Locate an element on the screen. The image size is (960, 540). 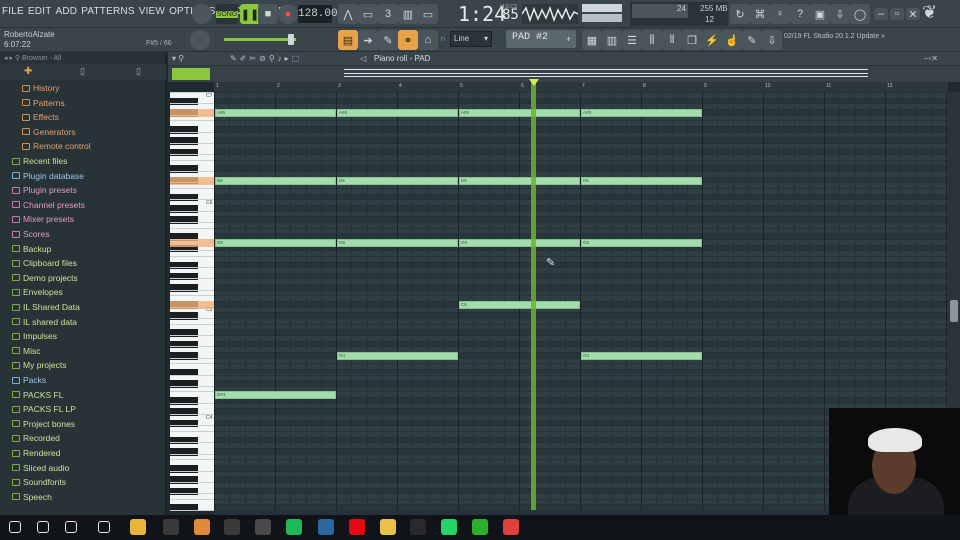
wait-input-icon: ▭ is located at coordinates (368, 14).